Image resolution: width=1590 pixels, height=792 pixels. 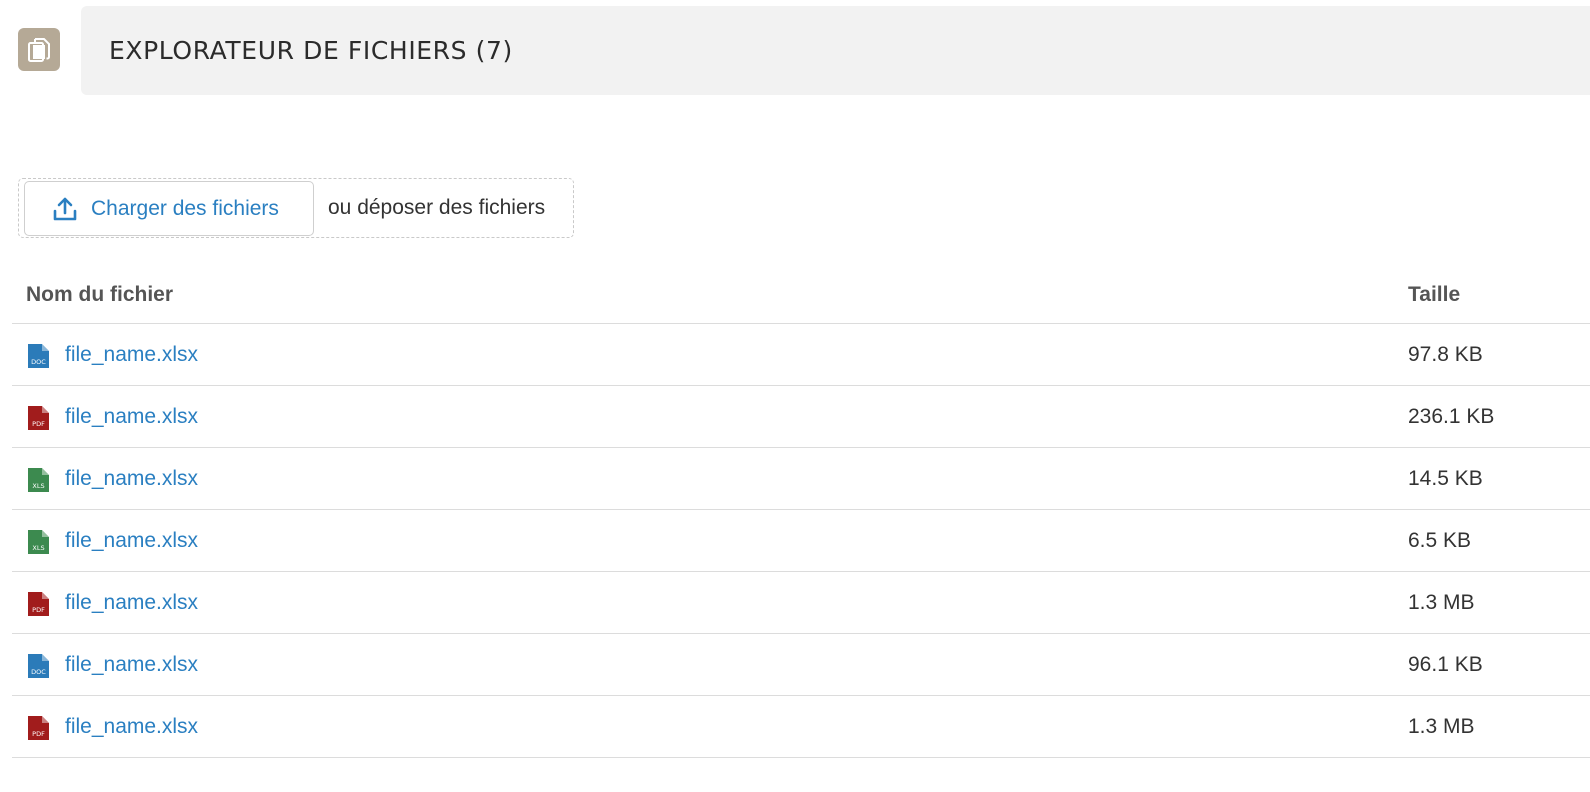 I want to click on page-header: EXPLORATEUR DE FICHIERS (7), so click(x=795, y=50).